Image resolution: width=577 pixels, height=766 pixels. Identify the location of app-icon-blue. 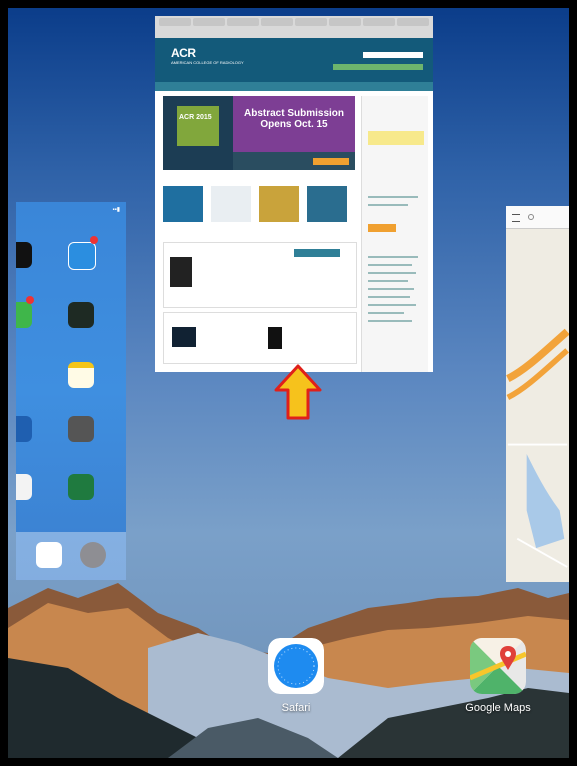
(24, 429).